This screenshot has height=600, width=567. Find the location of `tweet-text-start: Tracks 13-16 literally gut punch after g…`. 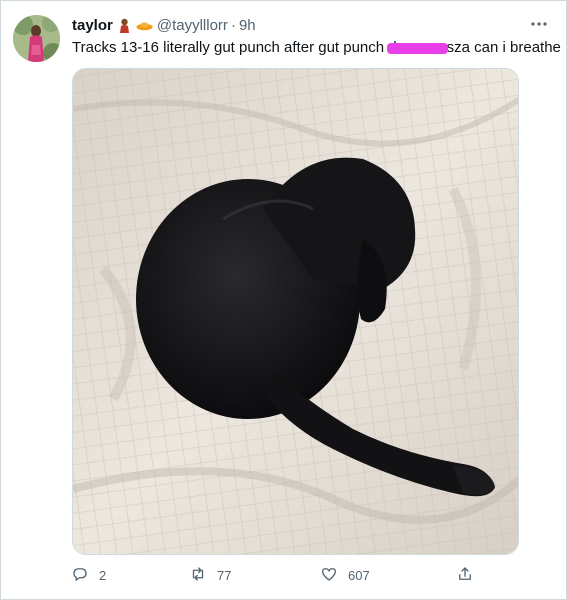

tweet-text-start: Tracks 13-16 literally gut punch after g… is located at coordinates (230, 47).